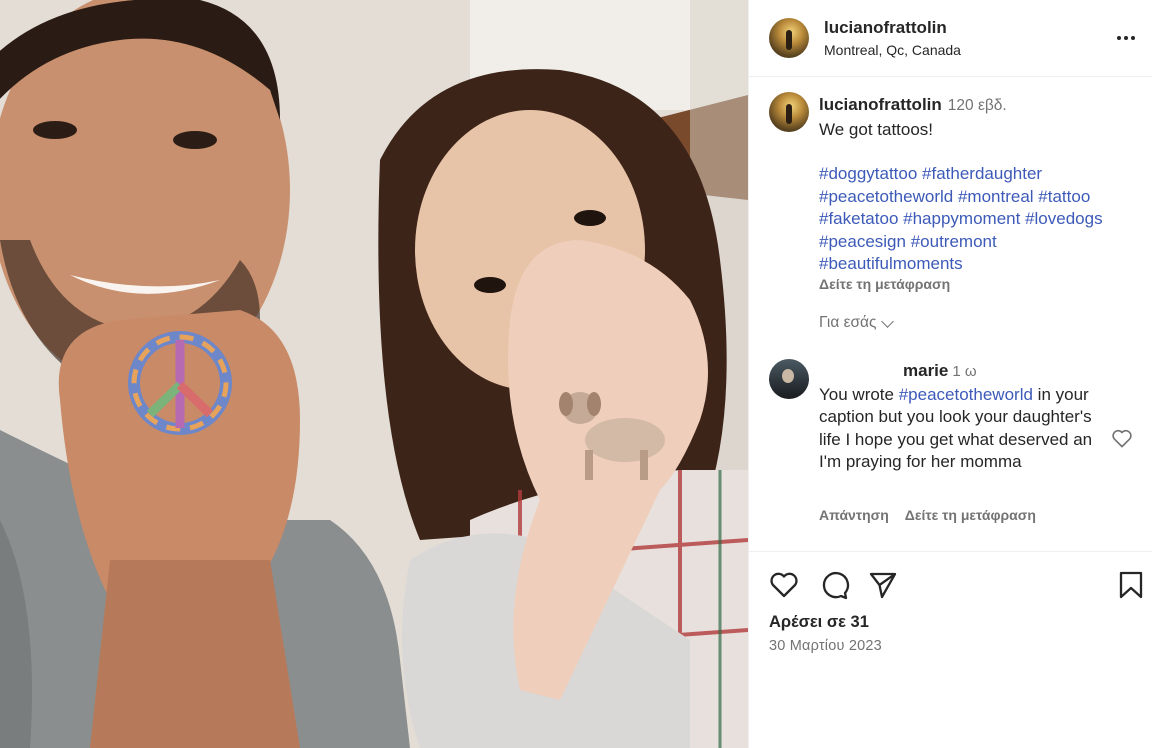 The height and width of the screenshot is (748, 1152). Describe the element at coordinates (887, 321) in the screenshot. I see `chevron-down-icon` at that location.